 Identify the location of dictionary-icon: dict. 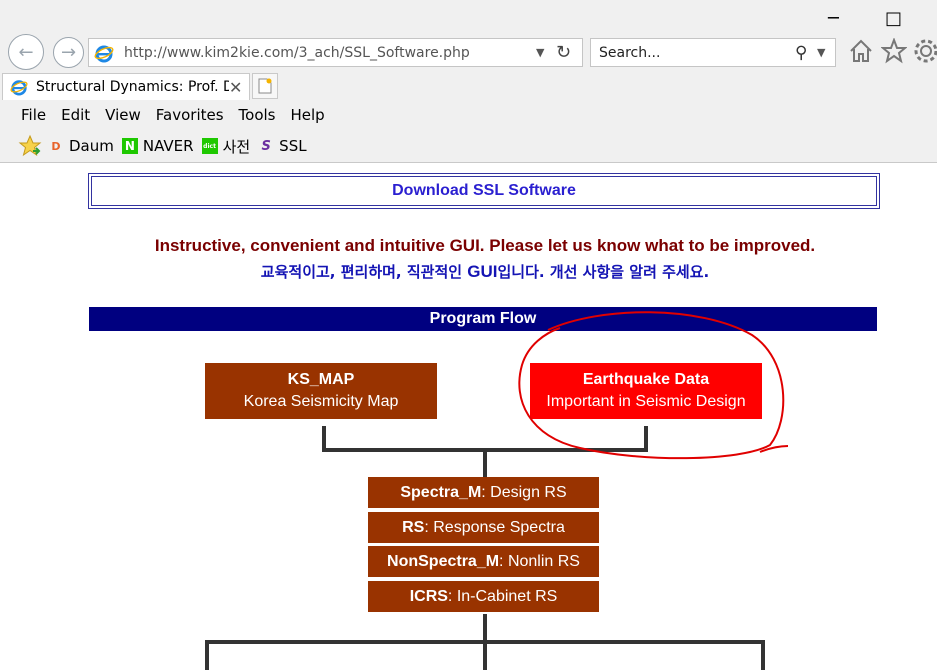
(209, 146).